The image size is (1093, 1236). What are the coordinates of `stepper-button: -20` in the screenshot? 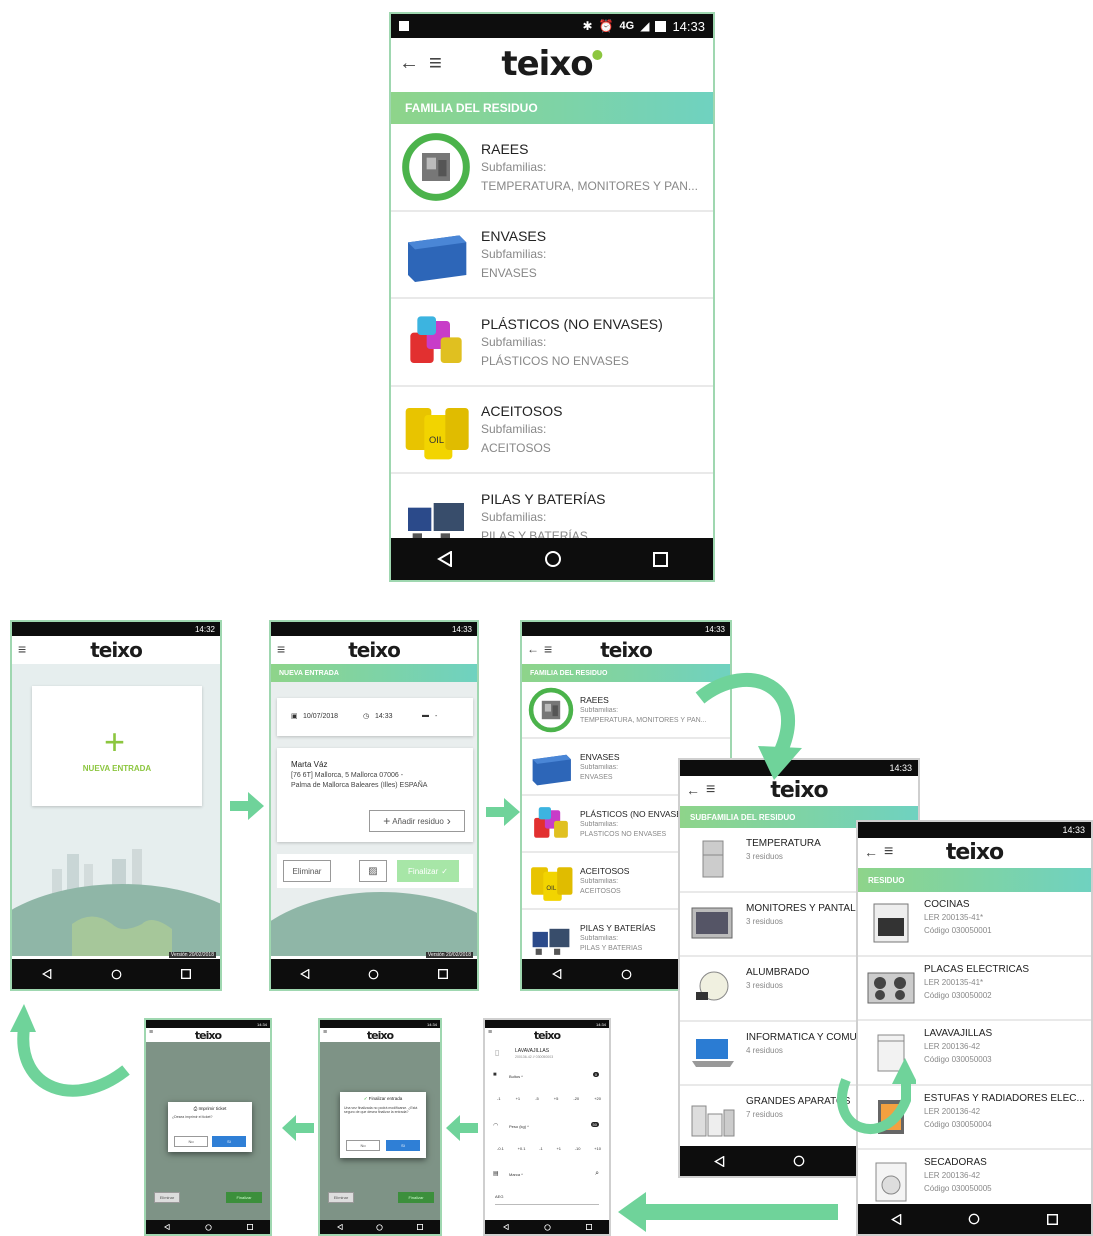 It's located at (576, 1098).